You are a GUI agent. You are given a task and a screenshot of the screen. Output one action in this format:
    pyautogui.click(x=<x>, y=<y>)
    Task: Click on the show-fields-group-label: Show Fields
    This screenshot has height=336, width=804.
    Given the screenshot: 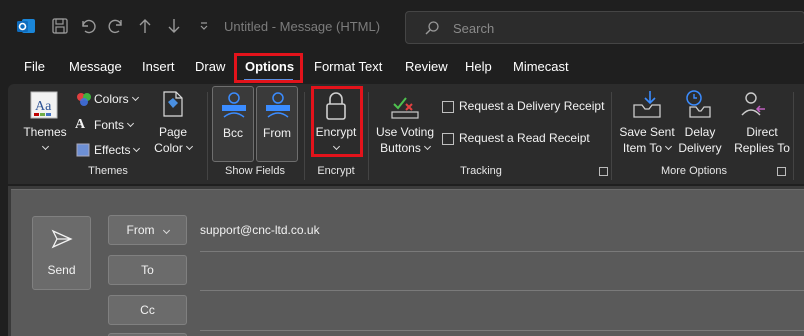 What is the action you would take?
    pyautogui.click(x=255, y=171)
    